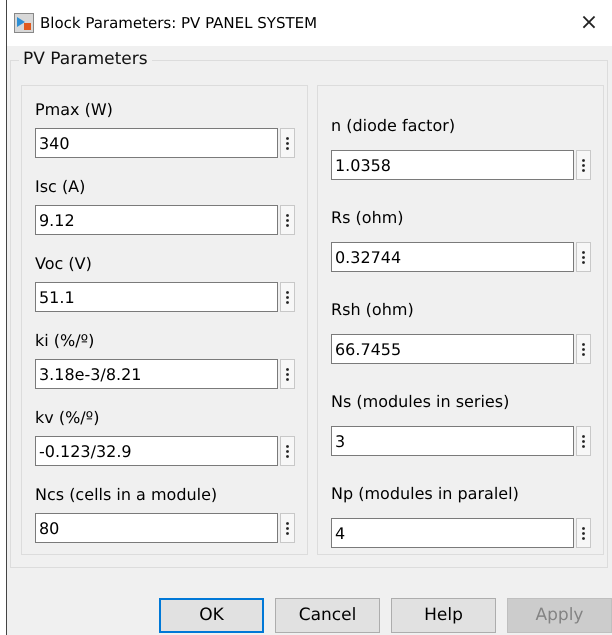 The height and width of the screenshot is (635, 612). I want to click on dialog-button: Help, so click(443, 615).